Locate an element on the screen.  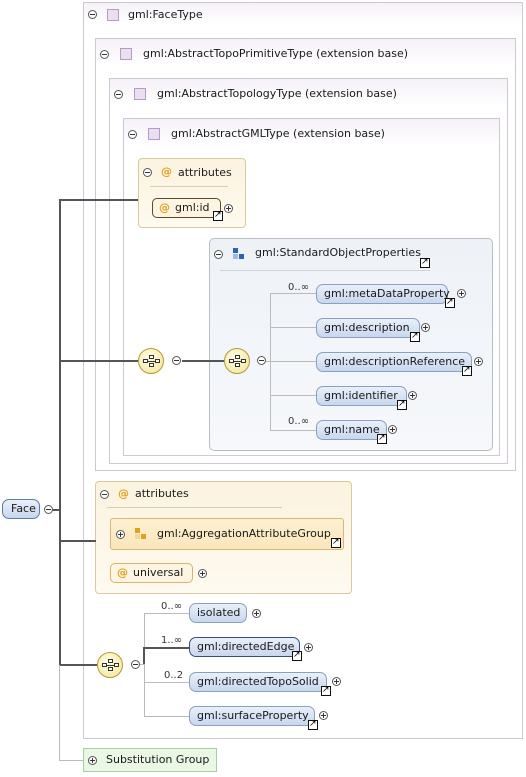
element-label: gml:surfaceProperty is located at coordinates (253, 715).